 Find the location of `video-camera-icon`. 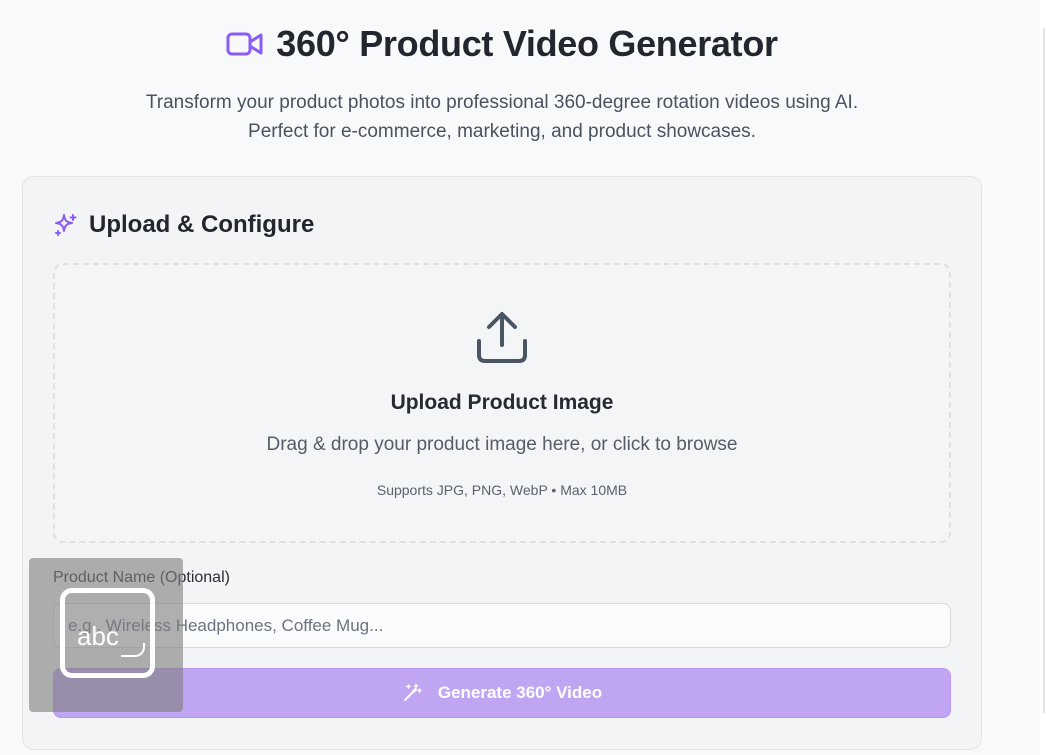

video-camera-icon is located at coordinates (244, 44).